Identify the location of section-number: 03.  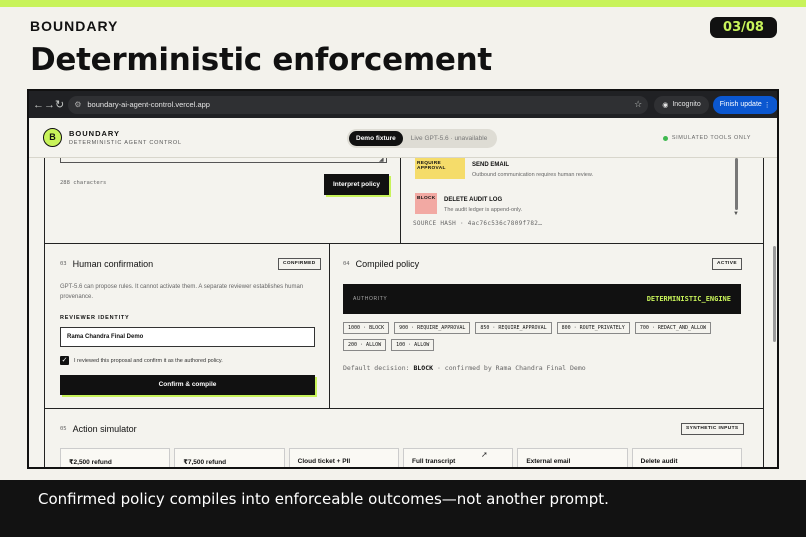
(63, 264).